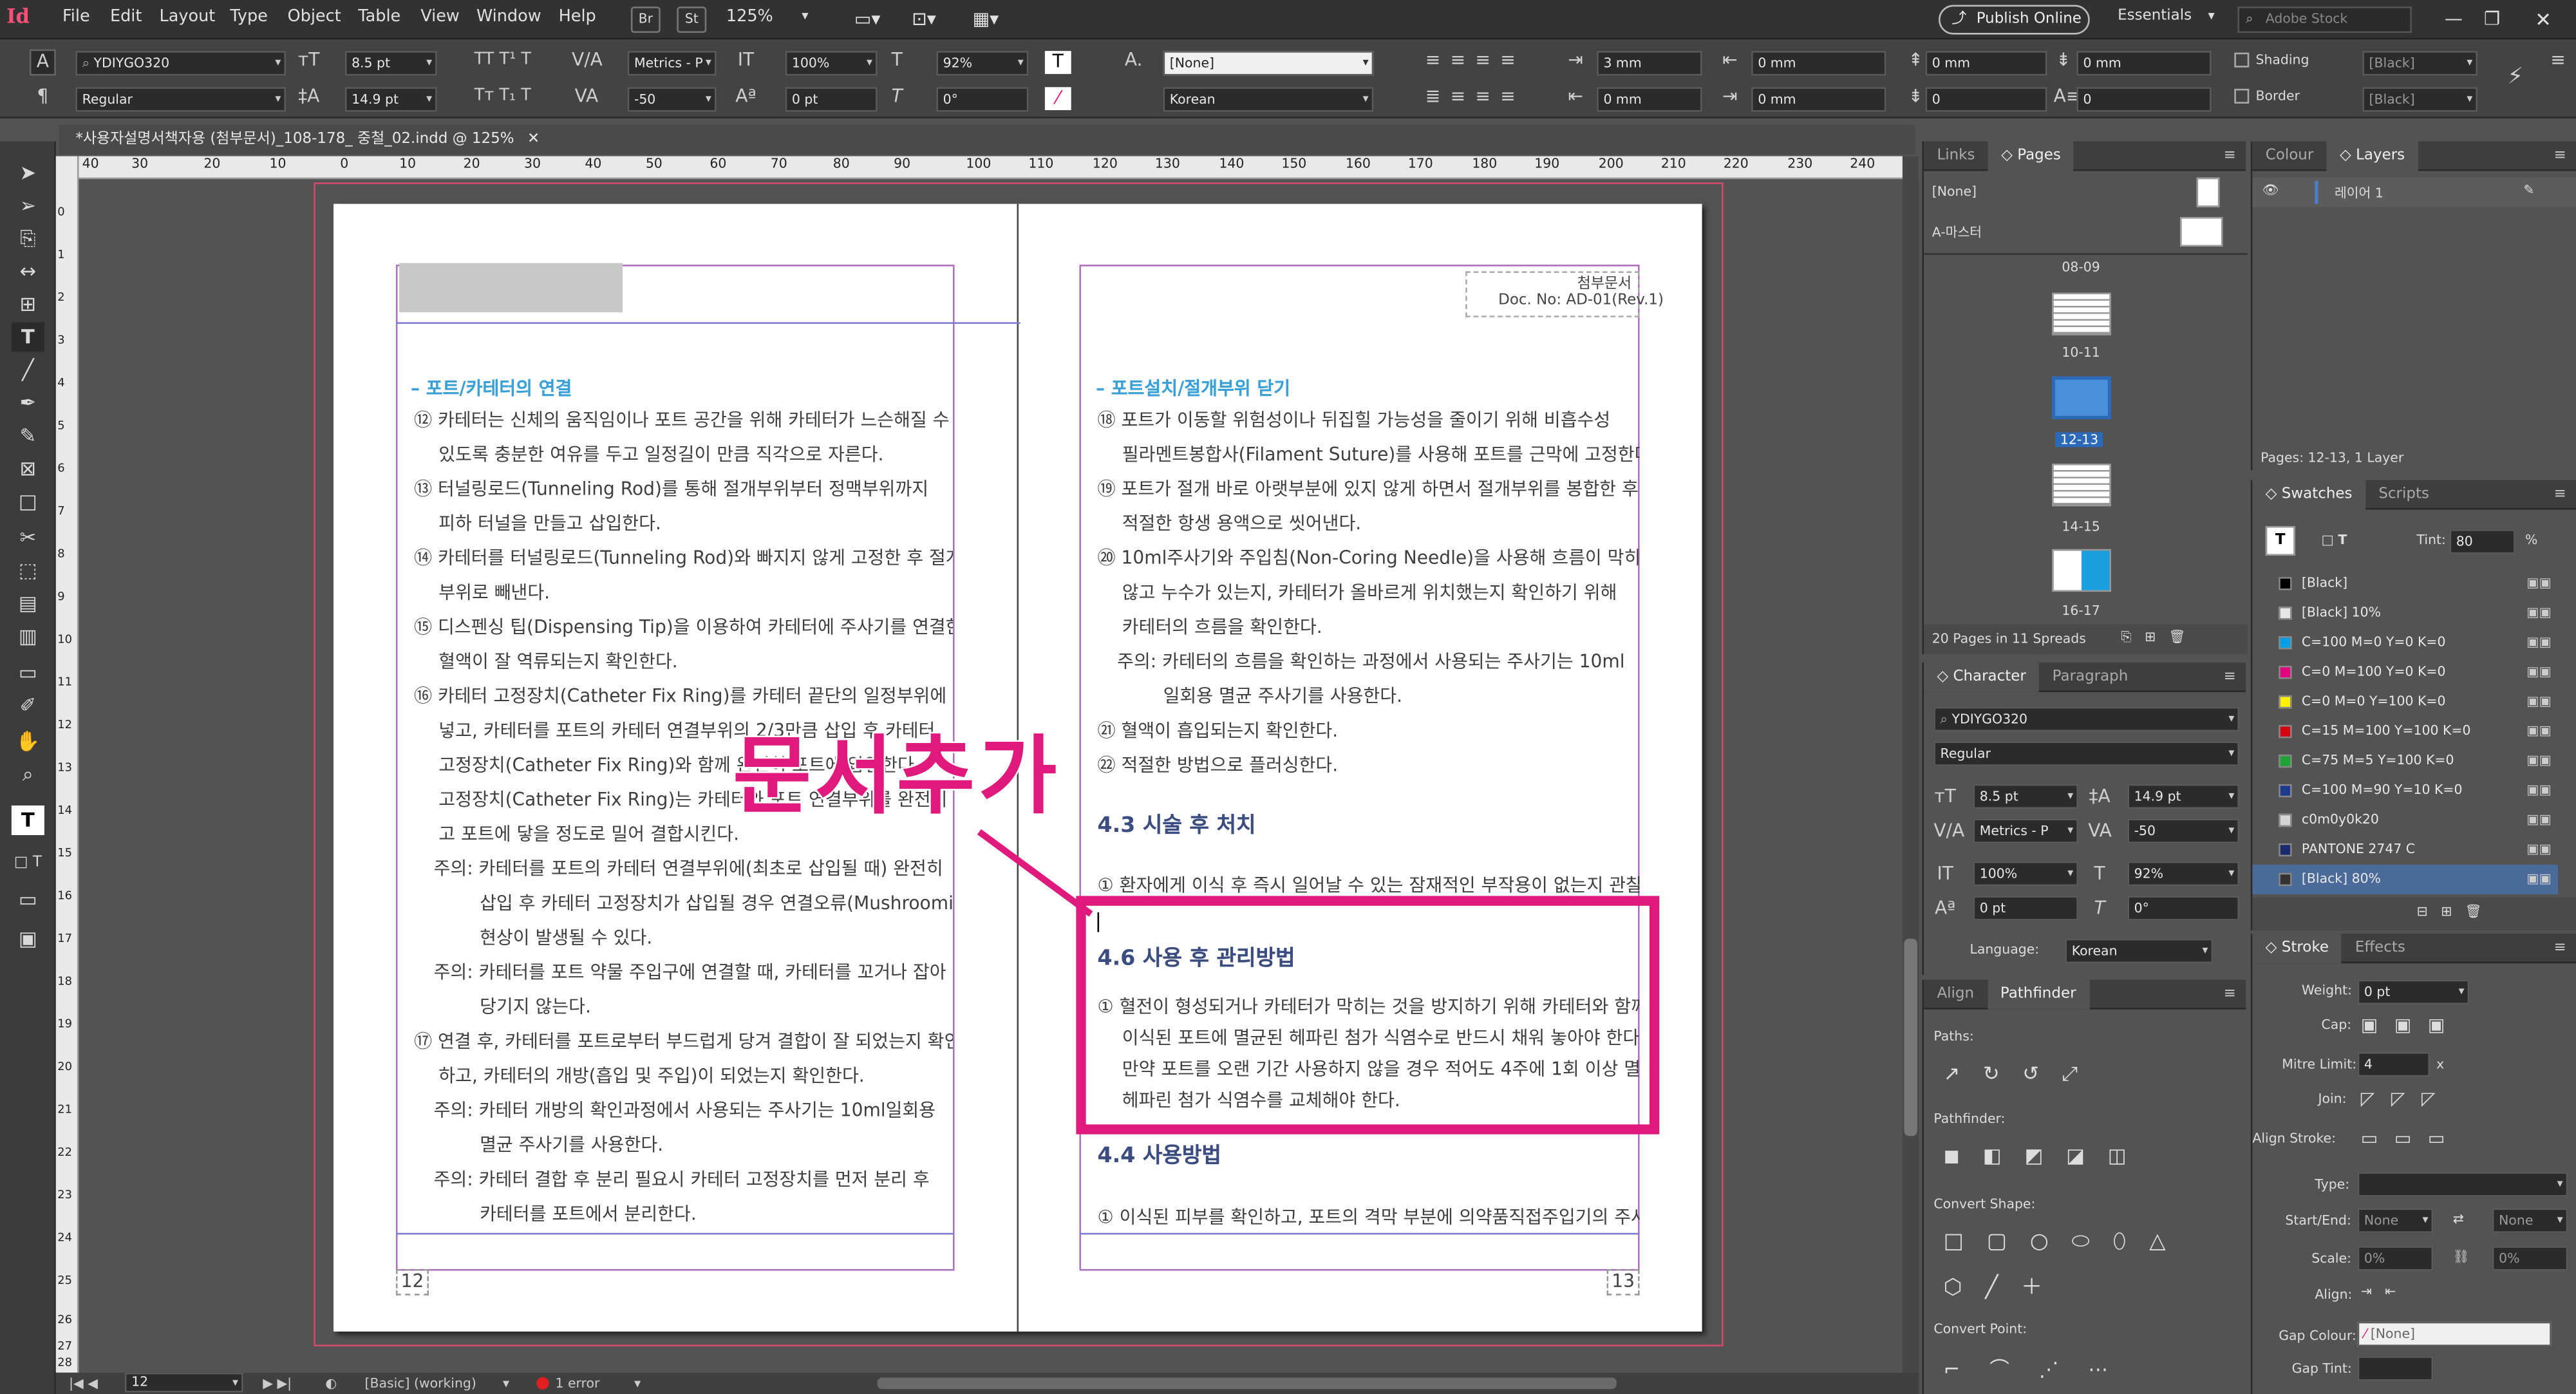 The height and width of the screenshot is (1394, 2576). What do you see at coordinates (2022, 1074) in the screenshot?
I see `path-buttons: ↗↻↺⤢` at bounding box center [2022, 1074].